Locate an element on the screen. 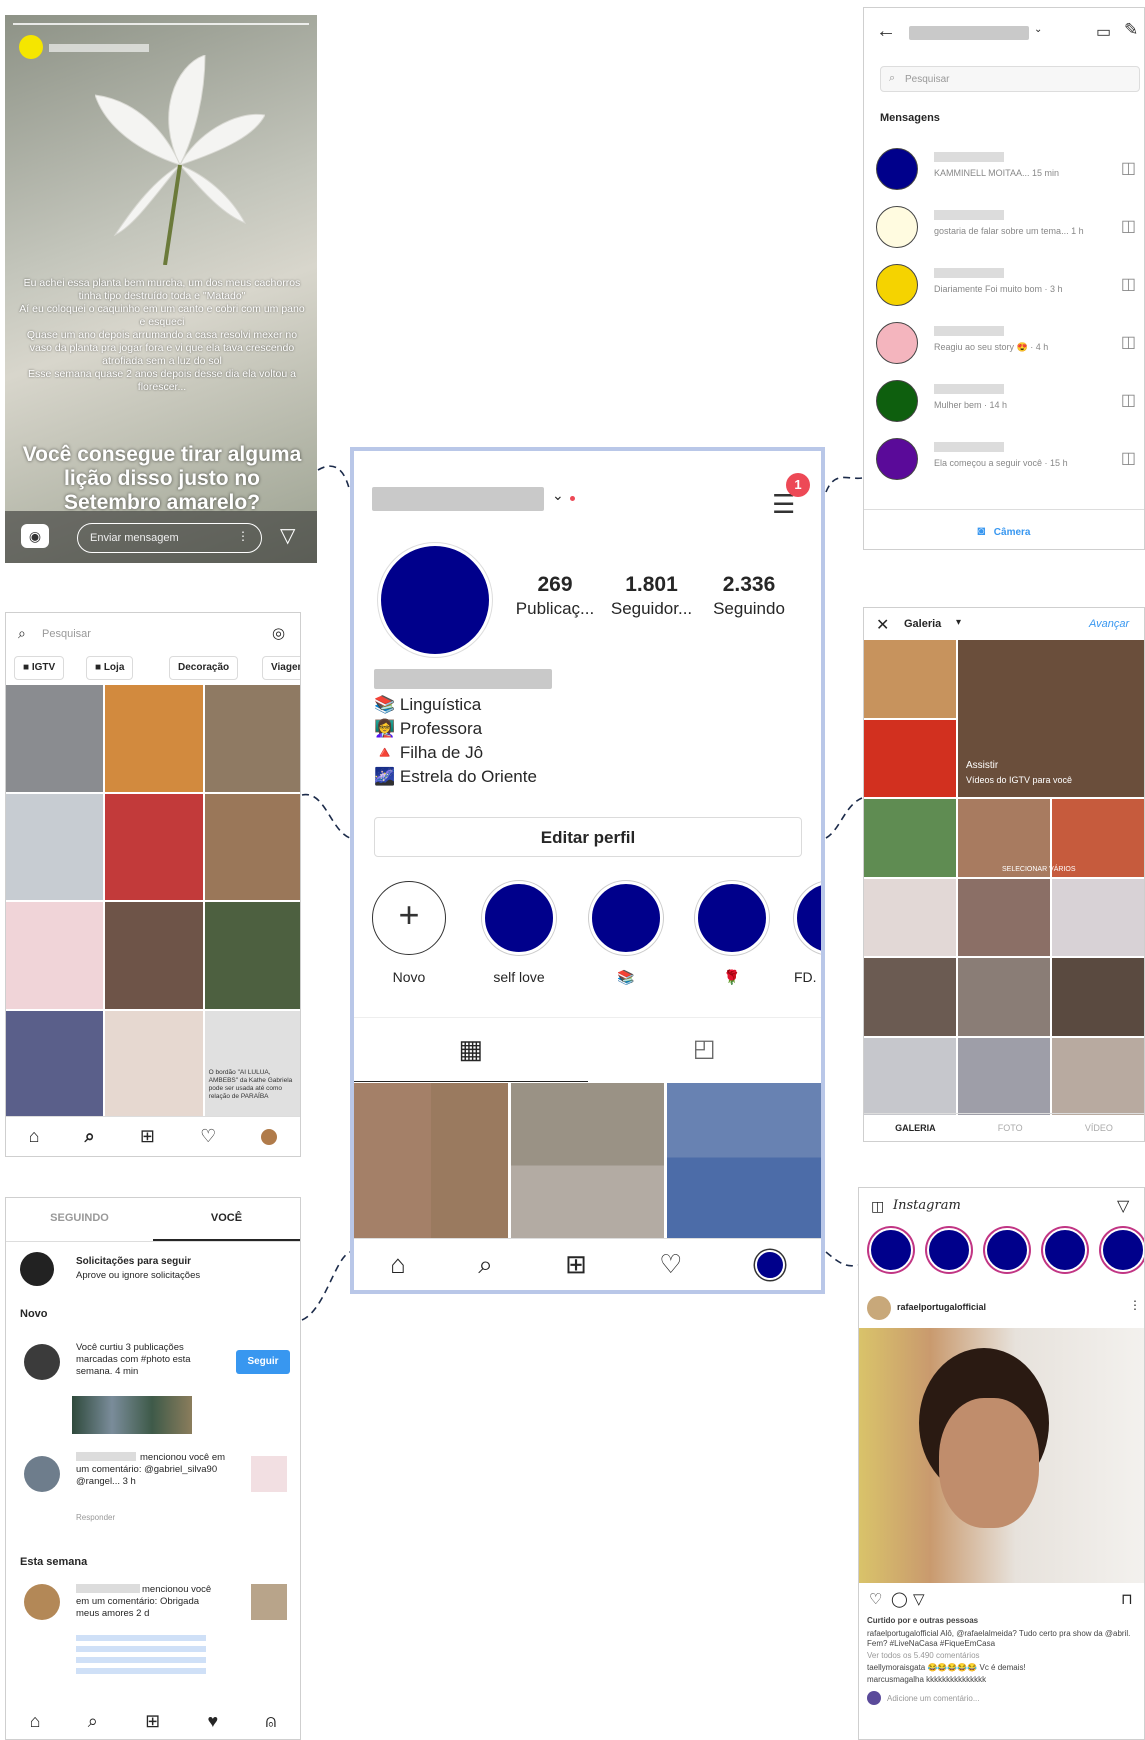  send-icon: ▽ is located at coordinates (287, 535).